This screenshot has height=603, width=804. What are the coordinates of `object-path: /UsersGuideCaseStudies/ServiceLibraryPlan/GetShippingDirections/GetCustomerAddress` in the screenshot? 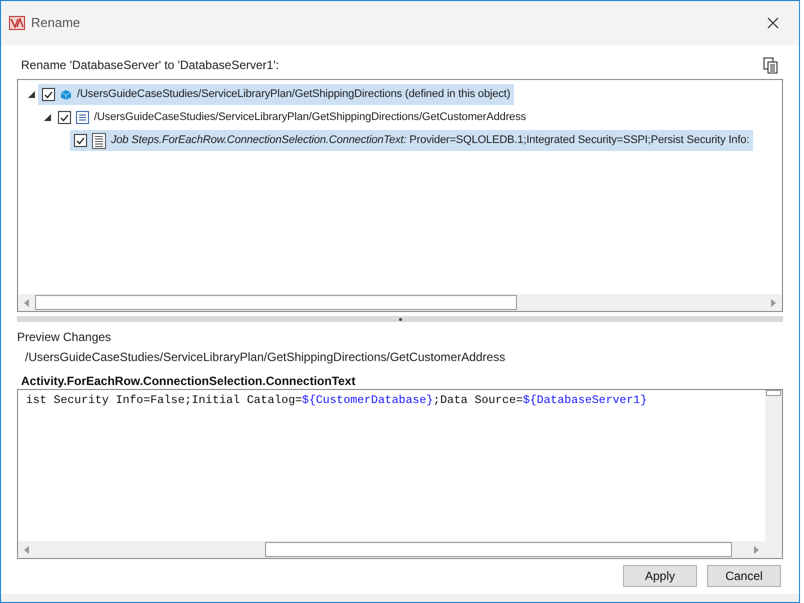 It's located at (265, 356).